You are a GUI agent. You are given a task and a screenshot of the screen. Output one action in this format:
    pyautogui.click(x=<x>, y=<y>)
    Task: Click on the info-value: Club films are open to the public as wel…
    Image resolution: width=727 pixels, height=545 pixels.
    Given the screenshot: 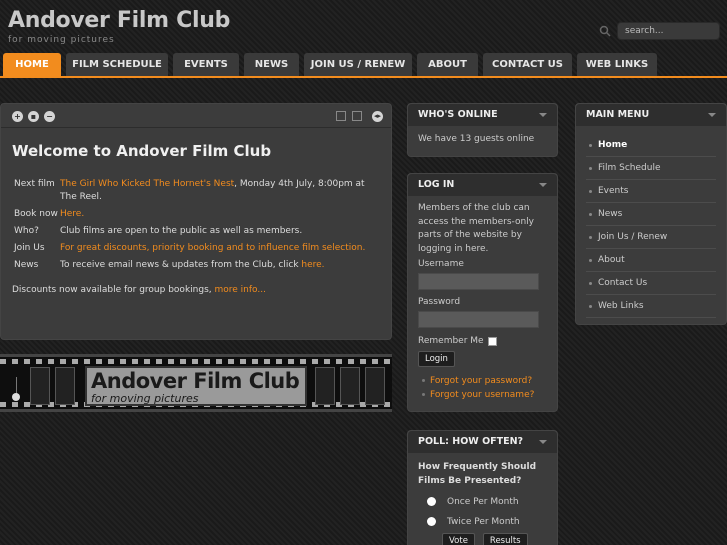 What is the action you would take?
    pyautogui.click(x=181, y=231)
    